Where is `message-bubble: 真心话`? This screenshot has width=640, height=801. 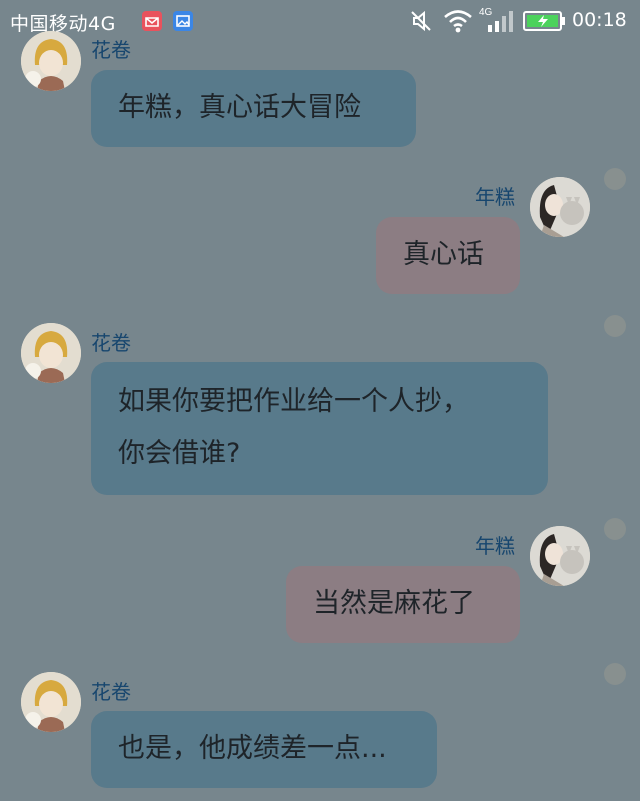 message-bubble: 真心话 is located at coordinates (448, 255).